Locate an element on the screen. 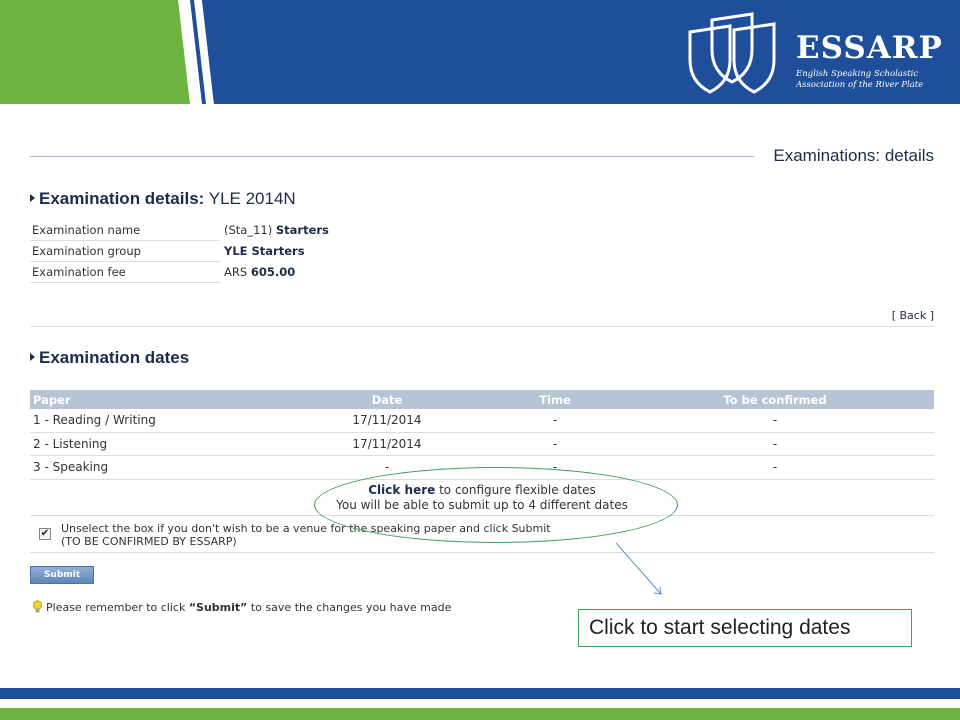 This screenshot has width=960, height=720. header-swoosh is located at coordinates (204, 52).